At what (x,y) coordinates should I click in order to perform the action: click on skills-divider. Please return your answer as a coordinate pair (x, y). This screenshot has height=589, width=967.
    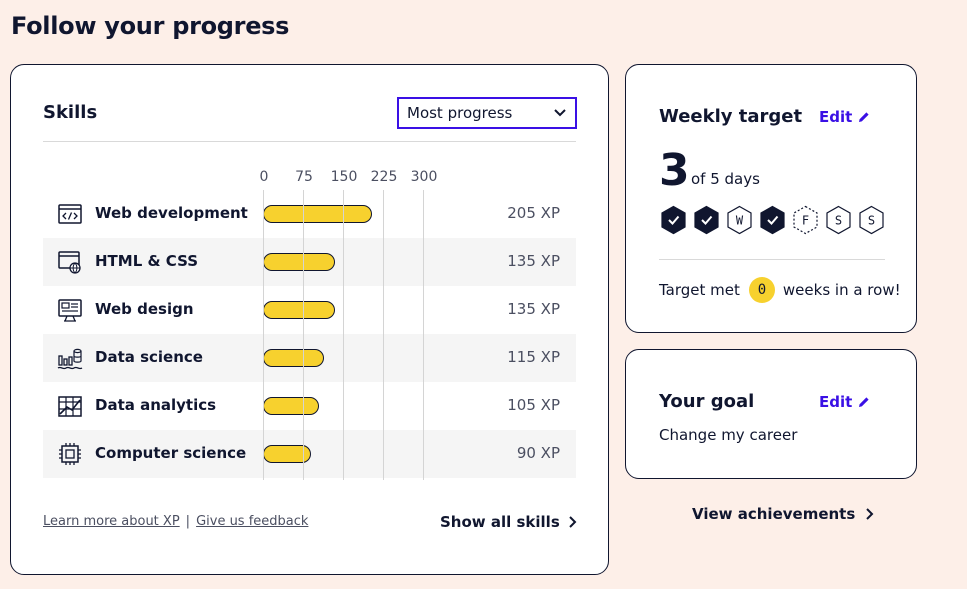
    Looking at the image, I should click on (309, 141).